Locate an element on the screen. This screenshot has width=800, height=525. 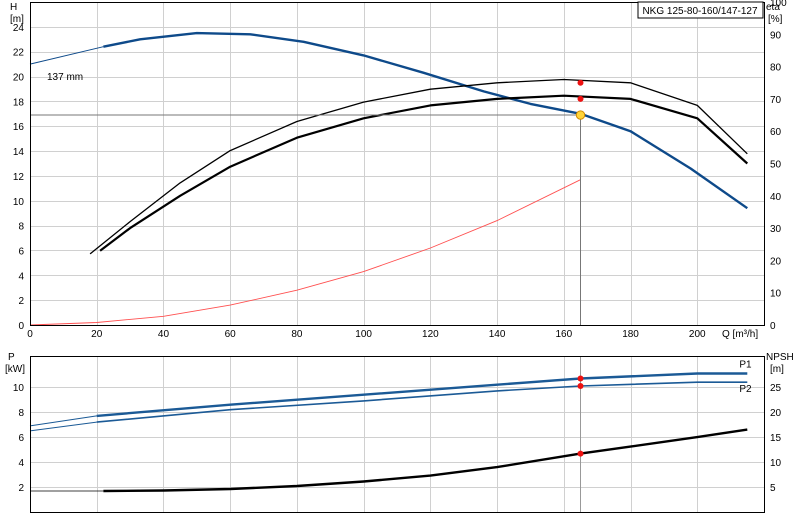
chart-title: NKG 125-80-160/147-127 is located at coordinates (700, 11).